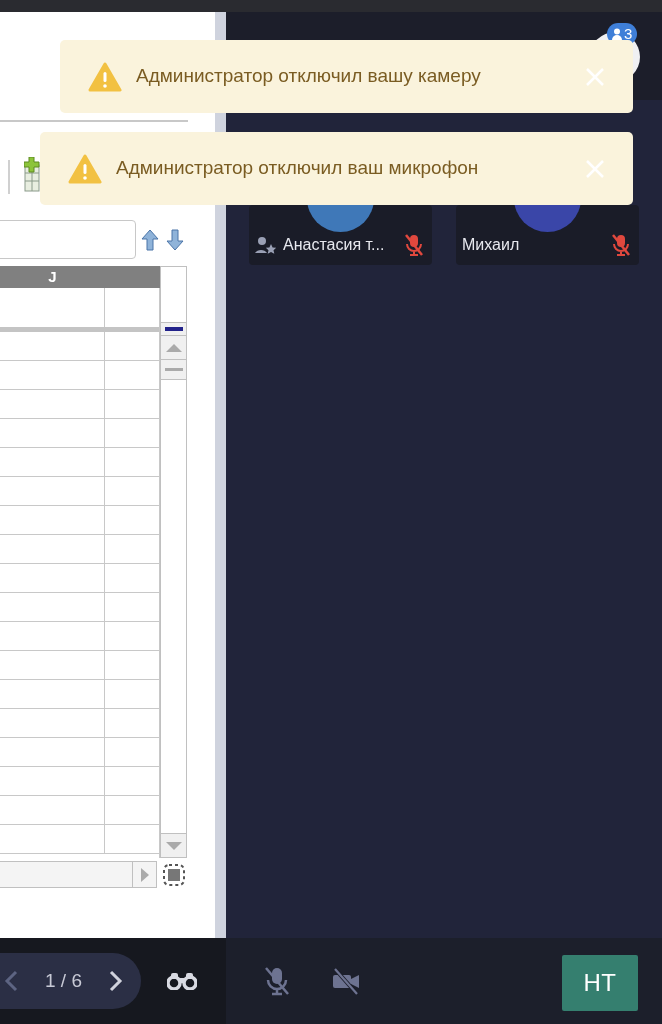 This screenshot has height=1024, width=662. What do you see at coordinates (346, 981) in the screenshot?
I see `camera-off-icon` at bounding box center [346, 981].